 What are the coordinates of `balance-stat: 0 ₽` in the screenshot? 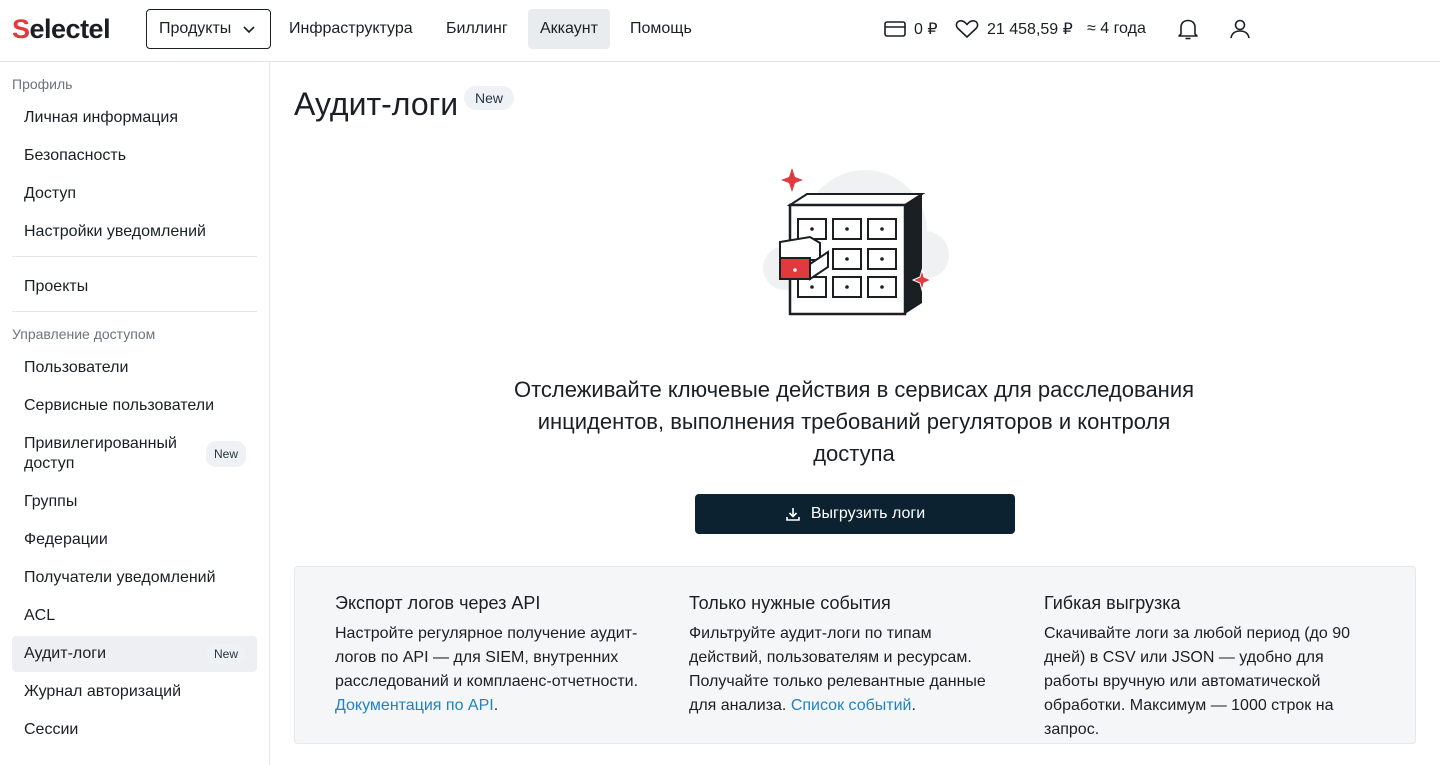 It's located at (911, 29).